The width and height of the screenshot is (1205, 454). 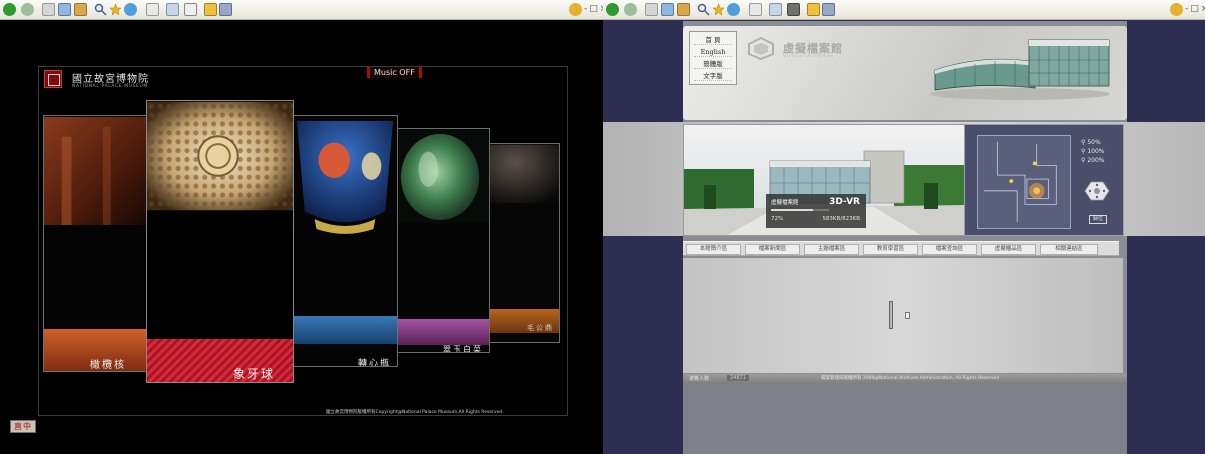 What do you see at coordinates (394, 72) in the screenshot?
I see `music-toggle-button: Music OFF` at bounding box center [394, 72].